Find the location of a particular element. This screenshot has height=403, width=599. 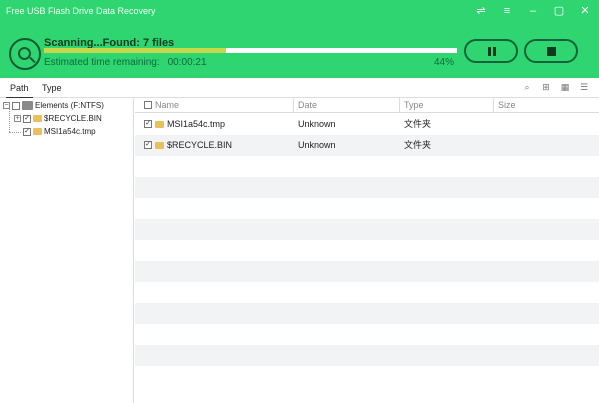

maximize-icon: ▢ is located at coordinates (559, 11).